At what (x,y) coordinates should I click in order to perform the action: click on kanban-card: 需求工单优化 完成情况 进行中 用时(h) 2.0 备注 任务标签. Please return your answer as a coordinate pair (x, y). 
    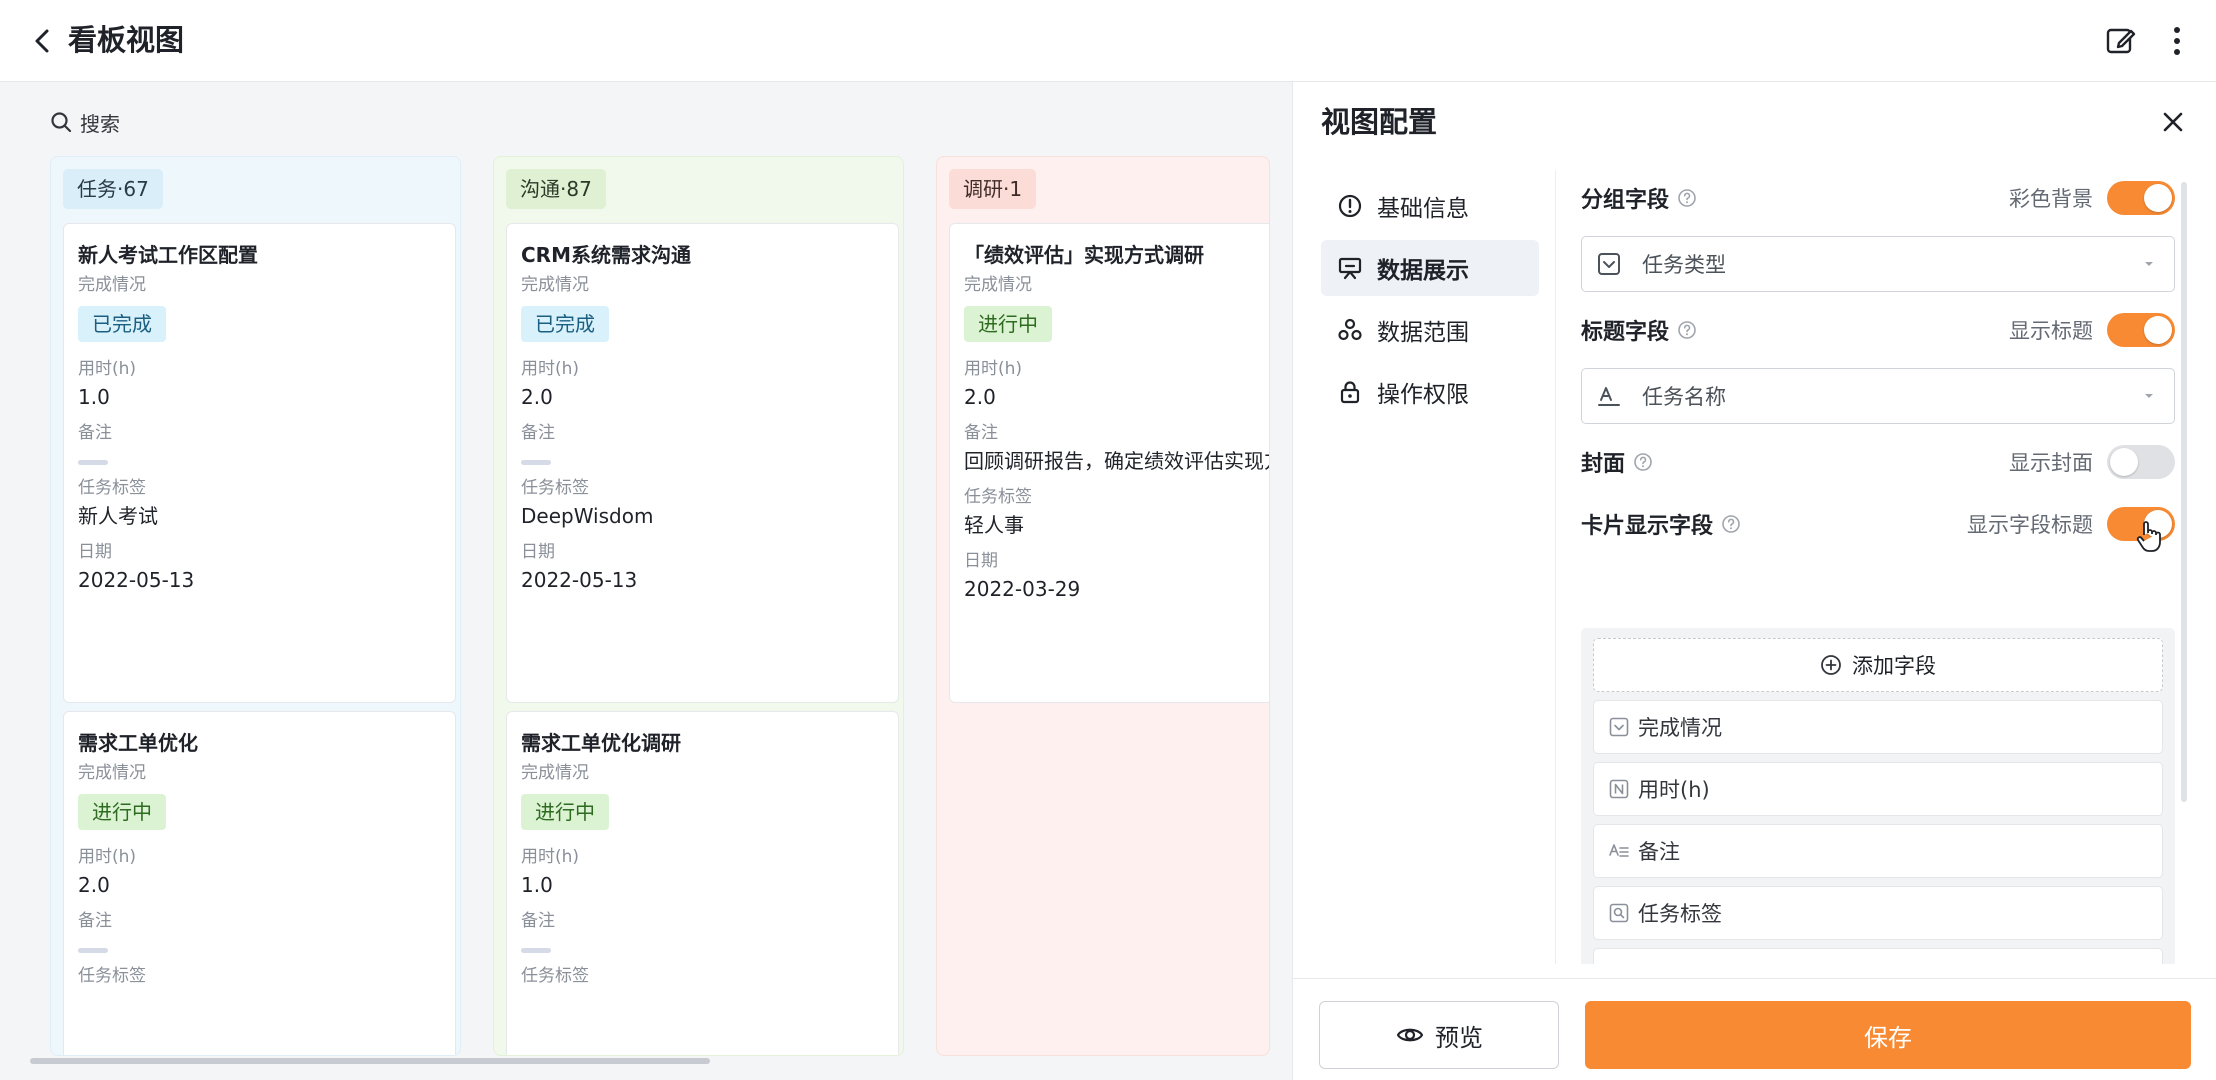
    Looking at the image, I should click on (259, 883).